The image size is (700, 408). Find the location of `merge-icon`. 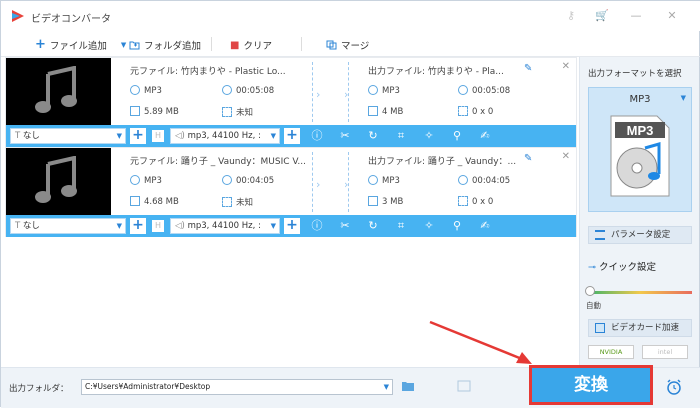

merge-icon is located at coordinates (331, 45).